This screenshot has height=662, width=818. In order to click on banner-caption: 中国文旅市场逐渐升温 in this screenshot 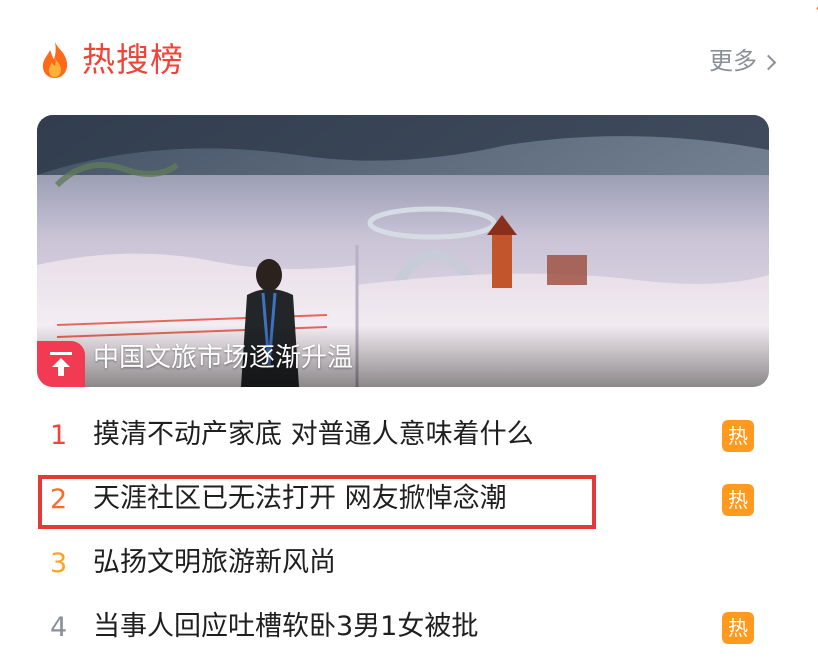, I will do `click(223, 358)`.